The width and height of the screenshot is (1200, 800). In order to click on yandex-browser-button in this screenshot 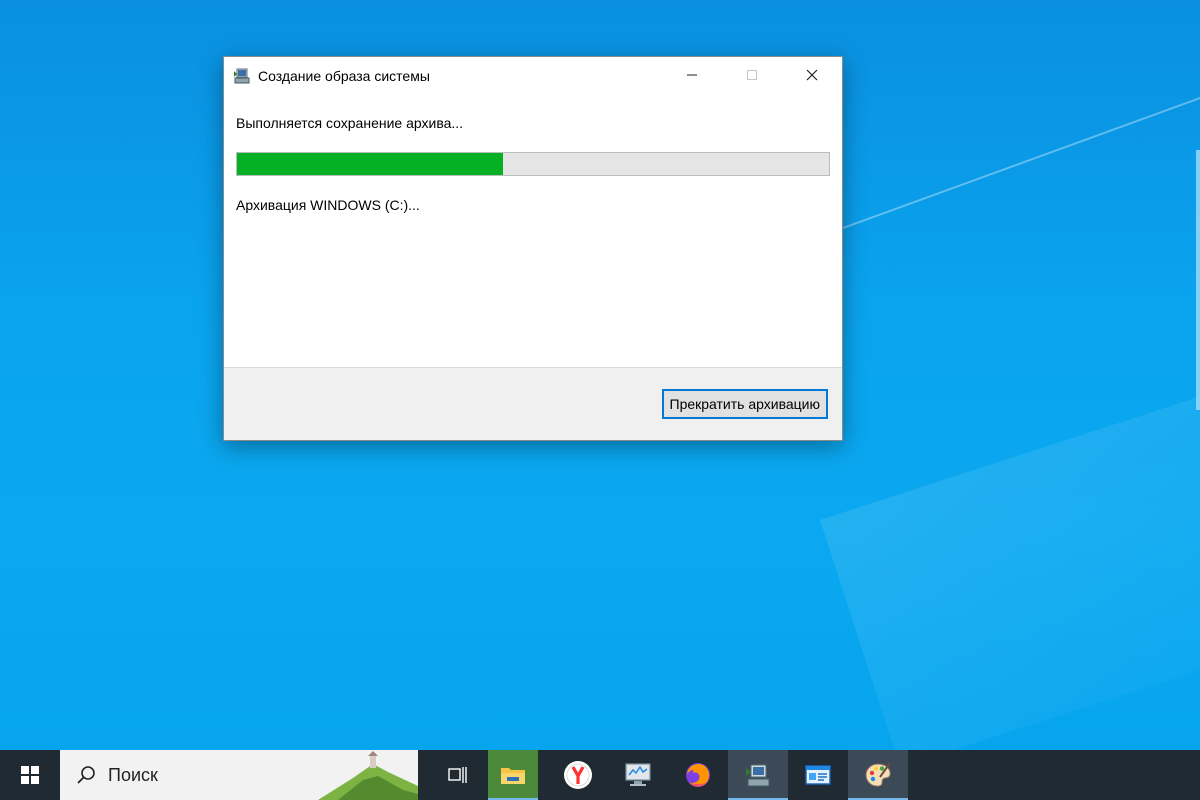, I will do `click(578, 775)`.